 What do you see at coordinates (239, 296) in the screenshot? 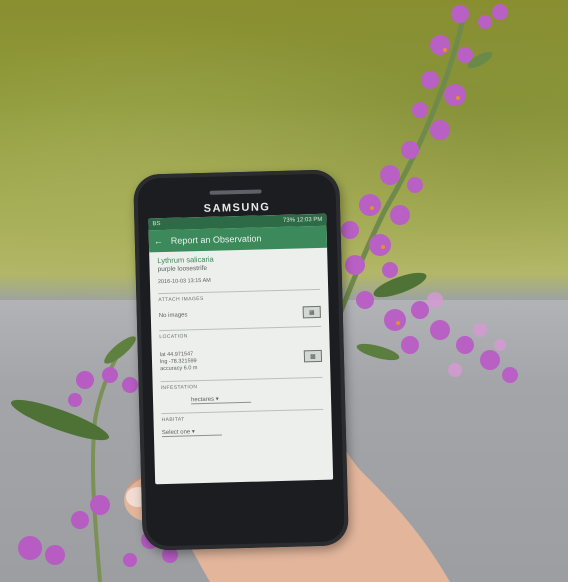
I see `attach-images-header: ATTACH IMAGES` at bounding box center [239, 296].